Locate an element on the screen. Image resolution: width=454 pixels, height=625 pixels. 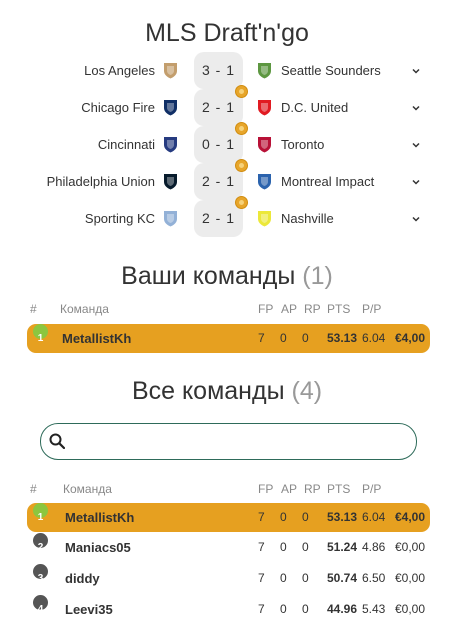
home-team-name: Sporting KC is located at coordinates (119, 218).